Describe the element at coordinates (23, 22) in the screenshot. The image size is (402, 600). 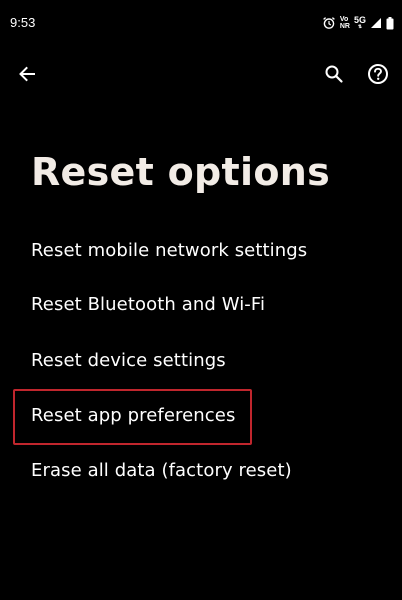
I see `status-time: 9:53` at that location.